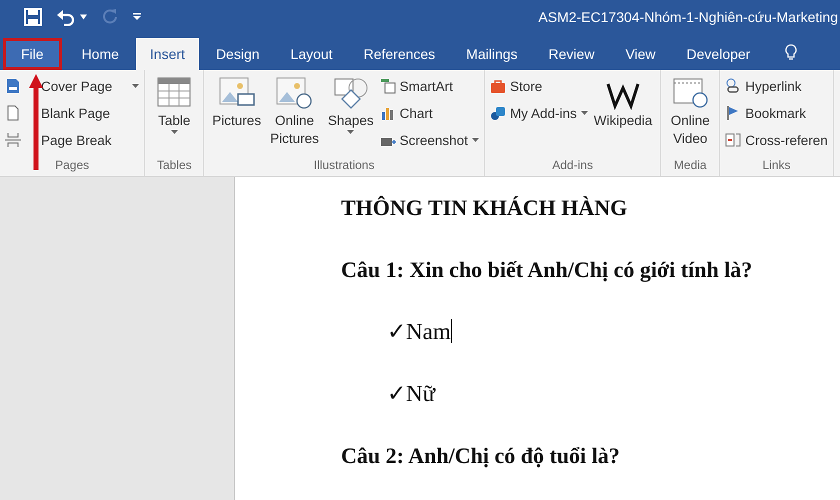 The width and height of the screenshot is (840, 500). What do you see at coordinates (311, 54) in the screenshot?
I see `ribbon-tab: Layout` at bounding box center [311, 54].